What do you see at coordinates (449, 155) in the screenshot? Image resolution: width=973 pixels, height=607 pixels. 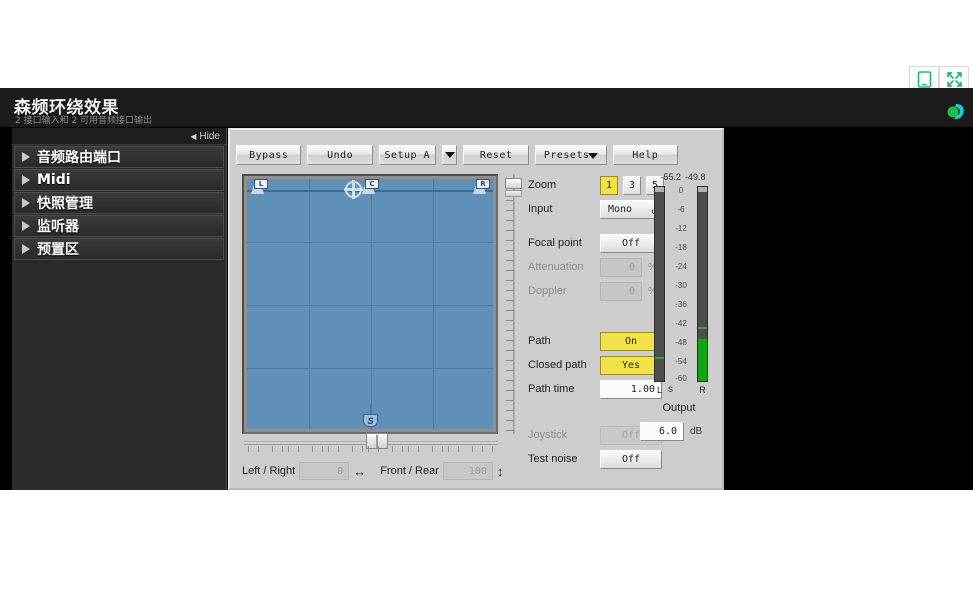 I see `setup-dropdown-button` at bounding box center [449, 155].